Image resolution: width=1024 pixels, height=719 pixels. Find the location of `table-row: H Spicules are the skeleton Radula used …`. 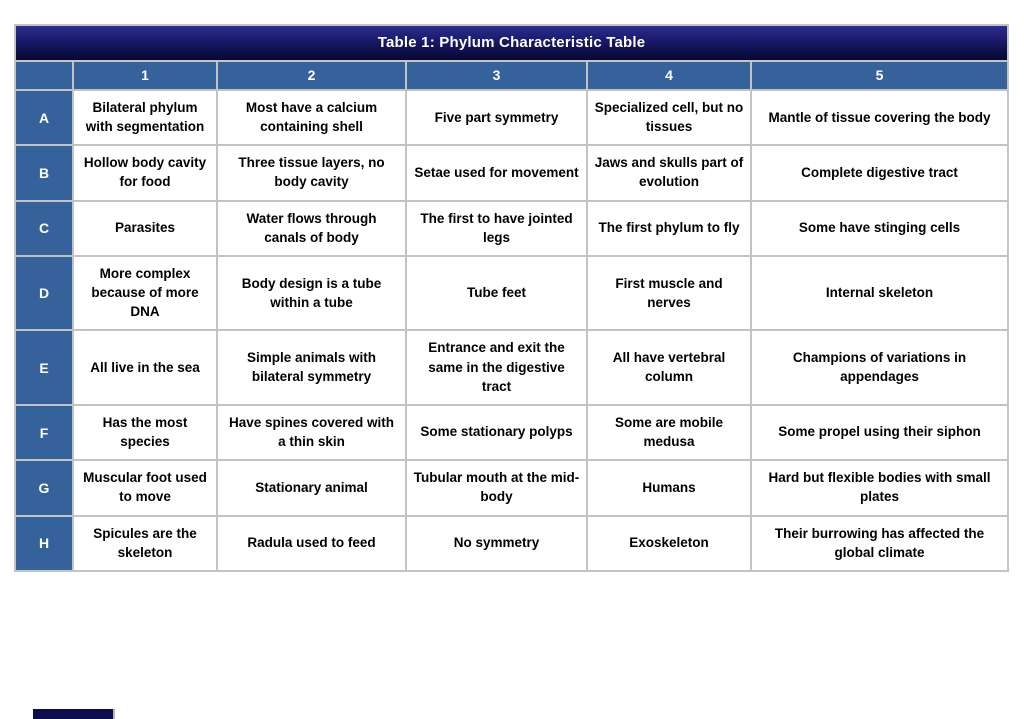

table-row: H Spicules are the skeleton Radula used … is located at coordinates (512, 543).